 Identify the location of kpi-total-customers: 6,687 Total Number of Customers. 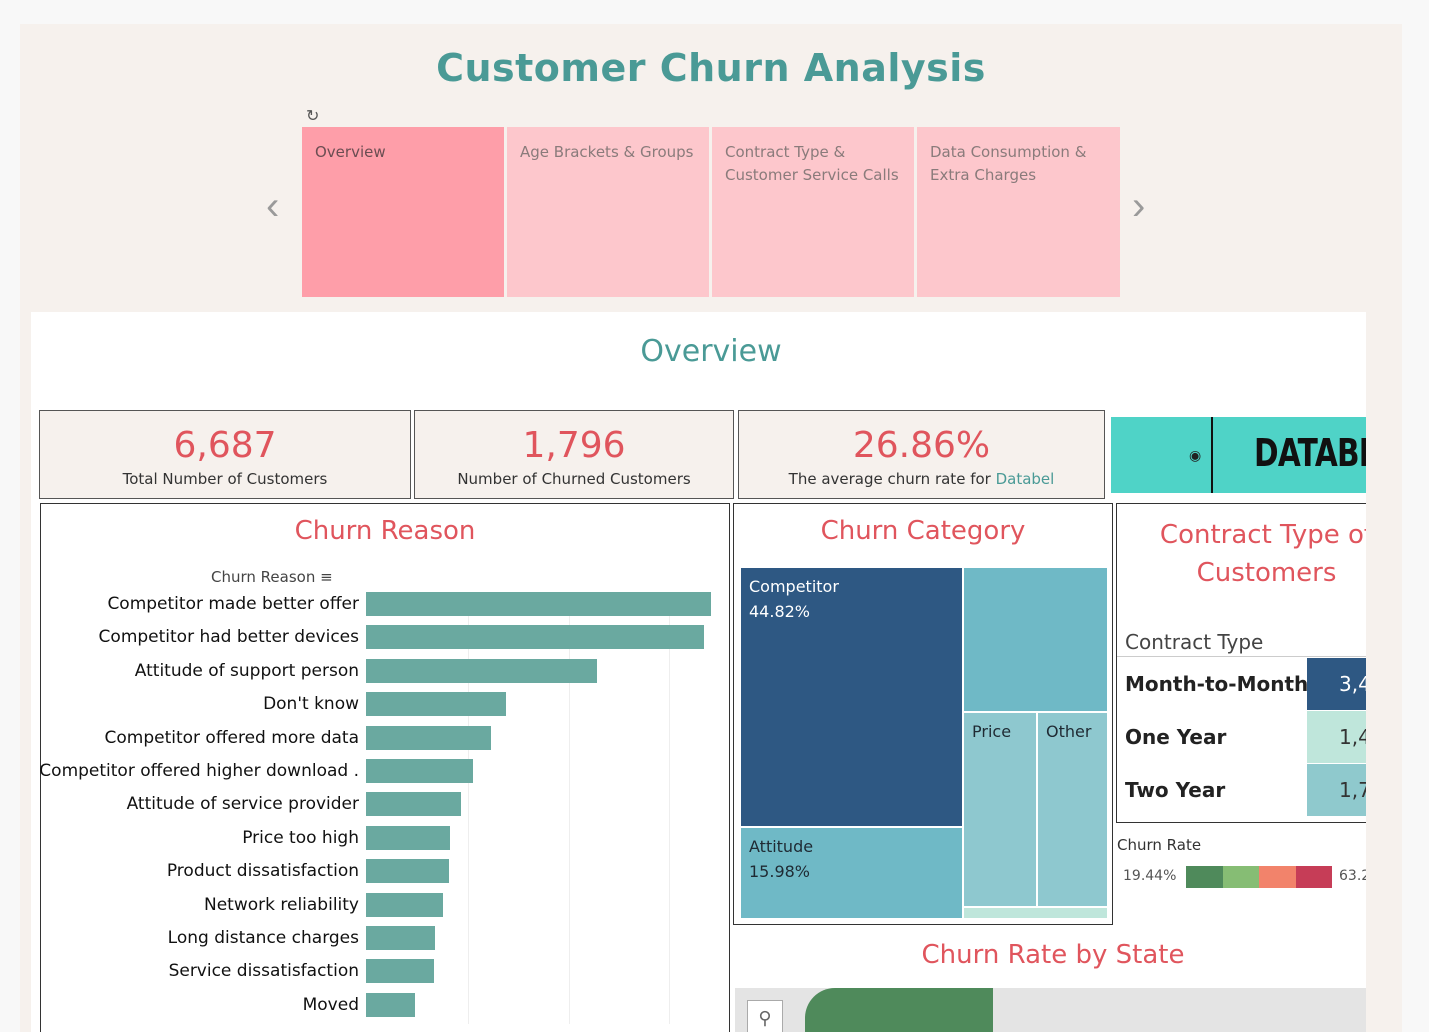
(225, 454).